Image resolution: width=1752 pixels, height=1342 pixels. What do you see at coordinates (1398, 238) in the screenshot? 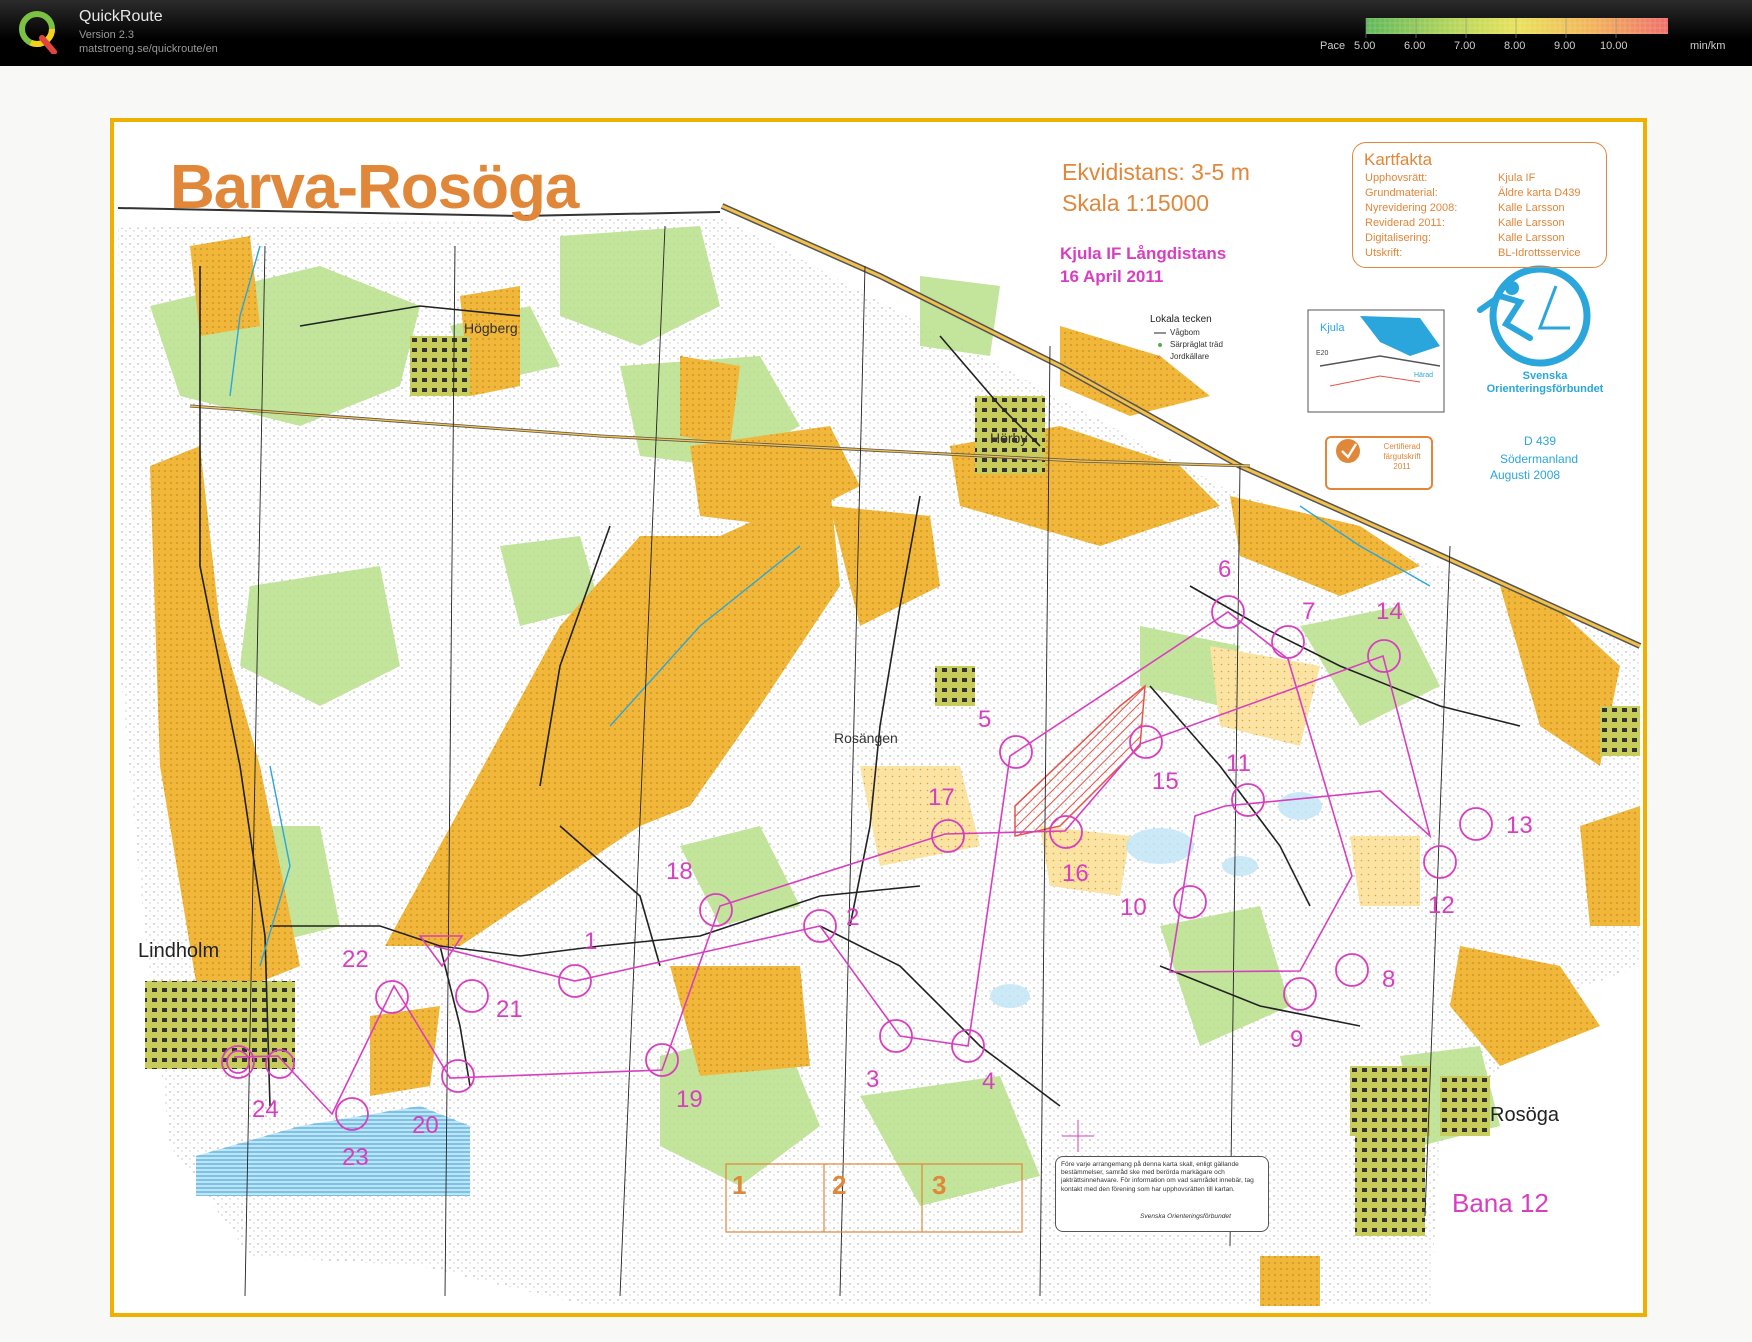
I see `kartfakta-label: Digitalisering:` at bounding box center [1398, 238].